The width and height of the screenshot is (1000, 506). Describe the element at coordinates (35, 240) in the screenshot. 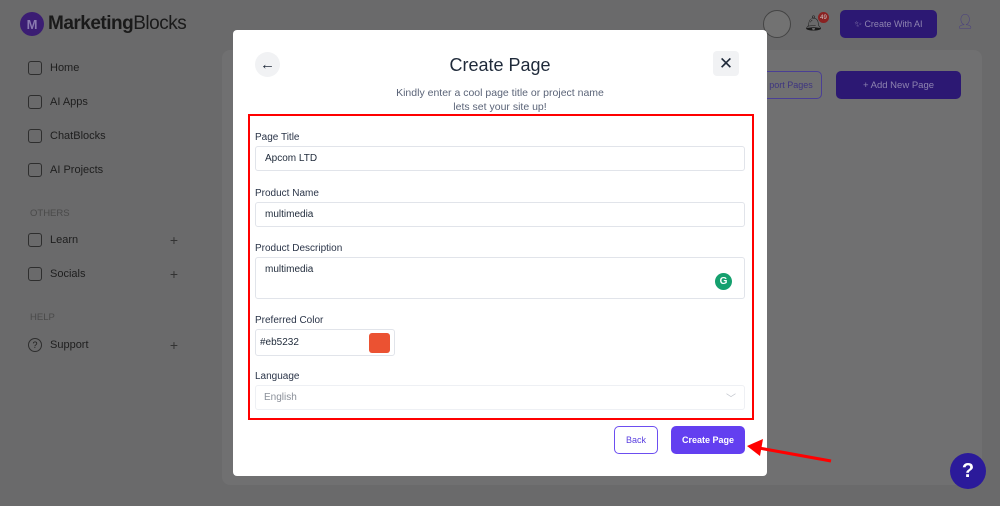

I see `book-icon` at that location.